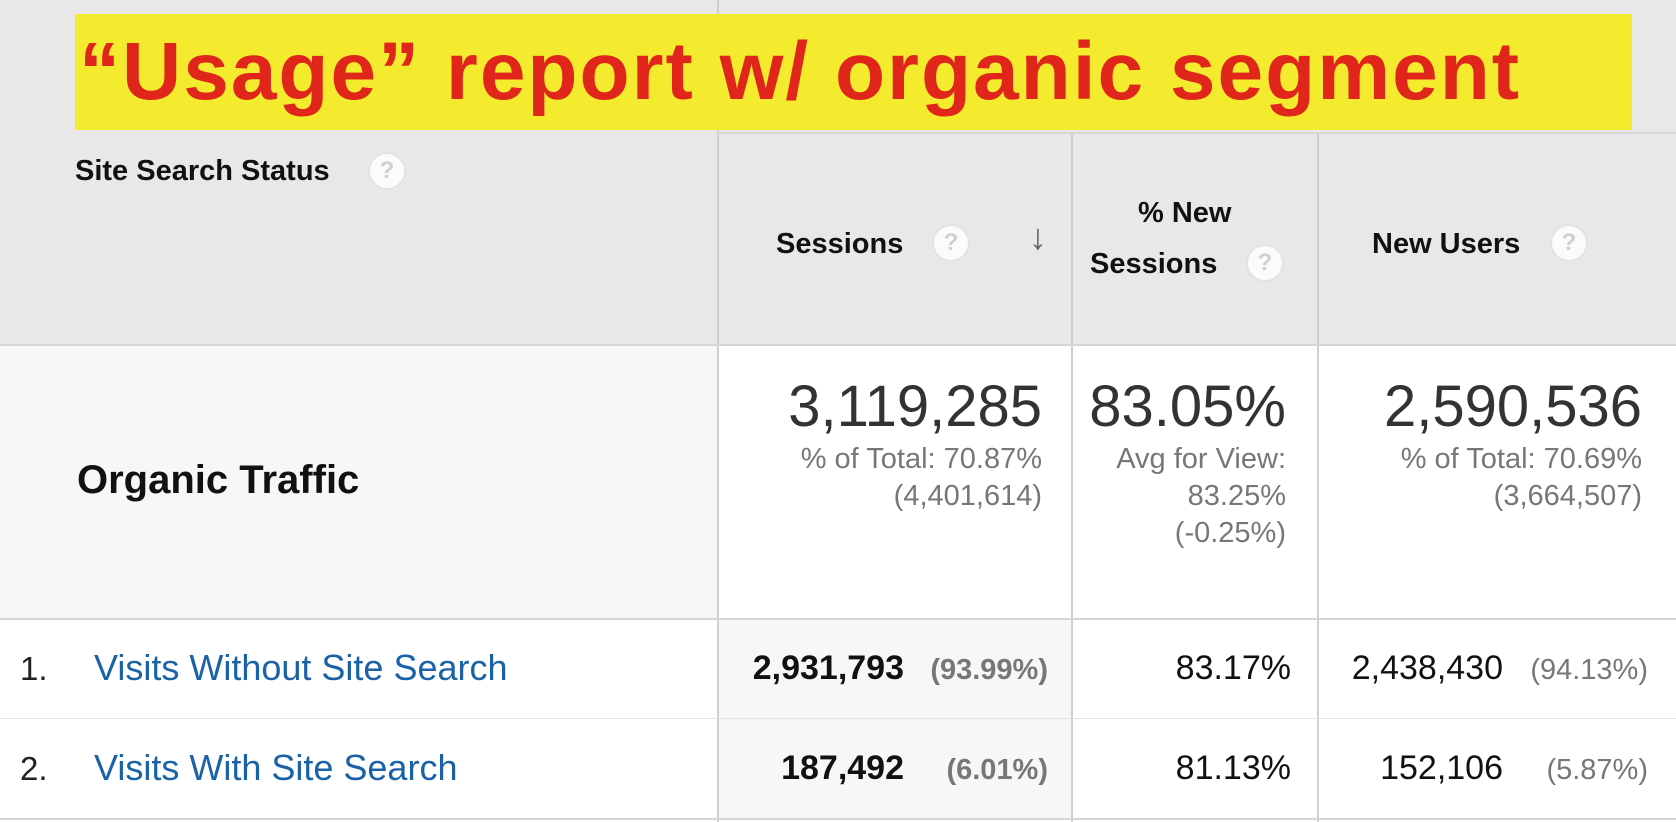 The width and height of the screenshot is (1676, 822). Describe the element at coordinates (1197, 133) in the screenshot. I see `header-divider` at that location.